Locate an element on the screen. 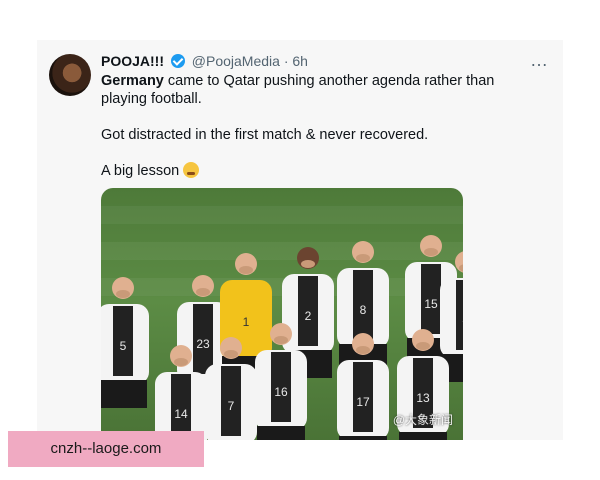  shirt-number: 15 is located at coordinates (431, 304).